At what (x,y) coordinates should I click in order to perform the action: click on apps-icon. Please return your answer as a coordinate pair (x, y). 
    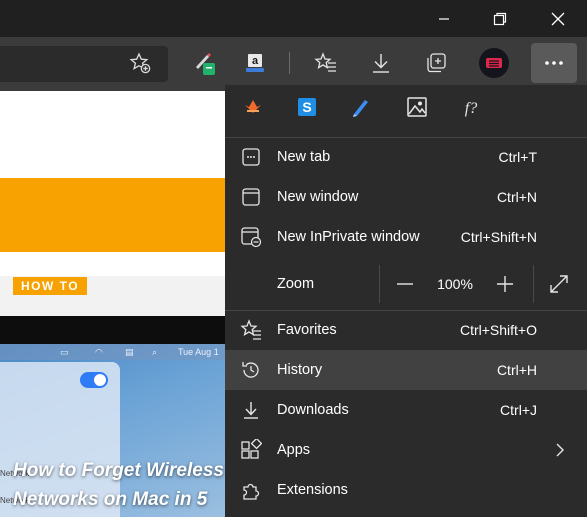
    Looking at the image, I should click on (251, 450).